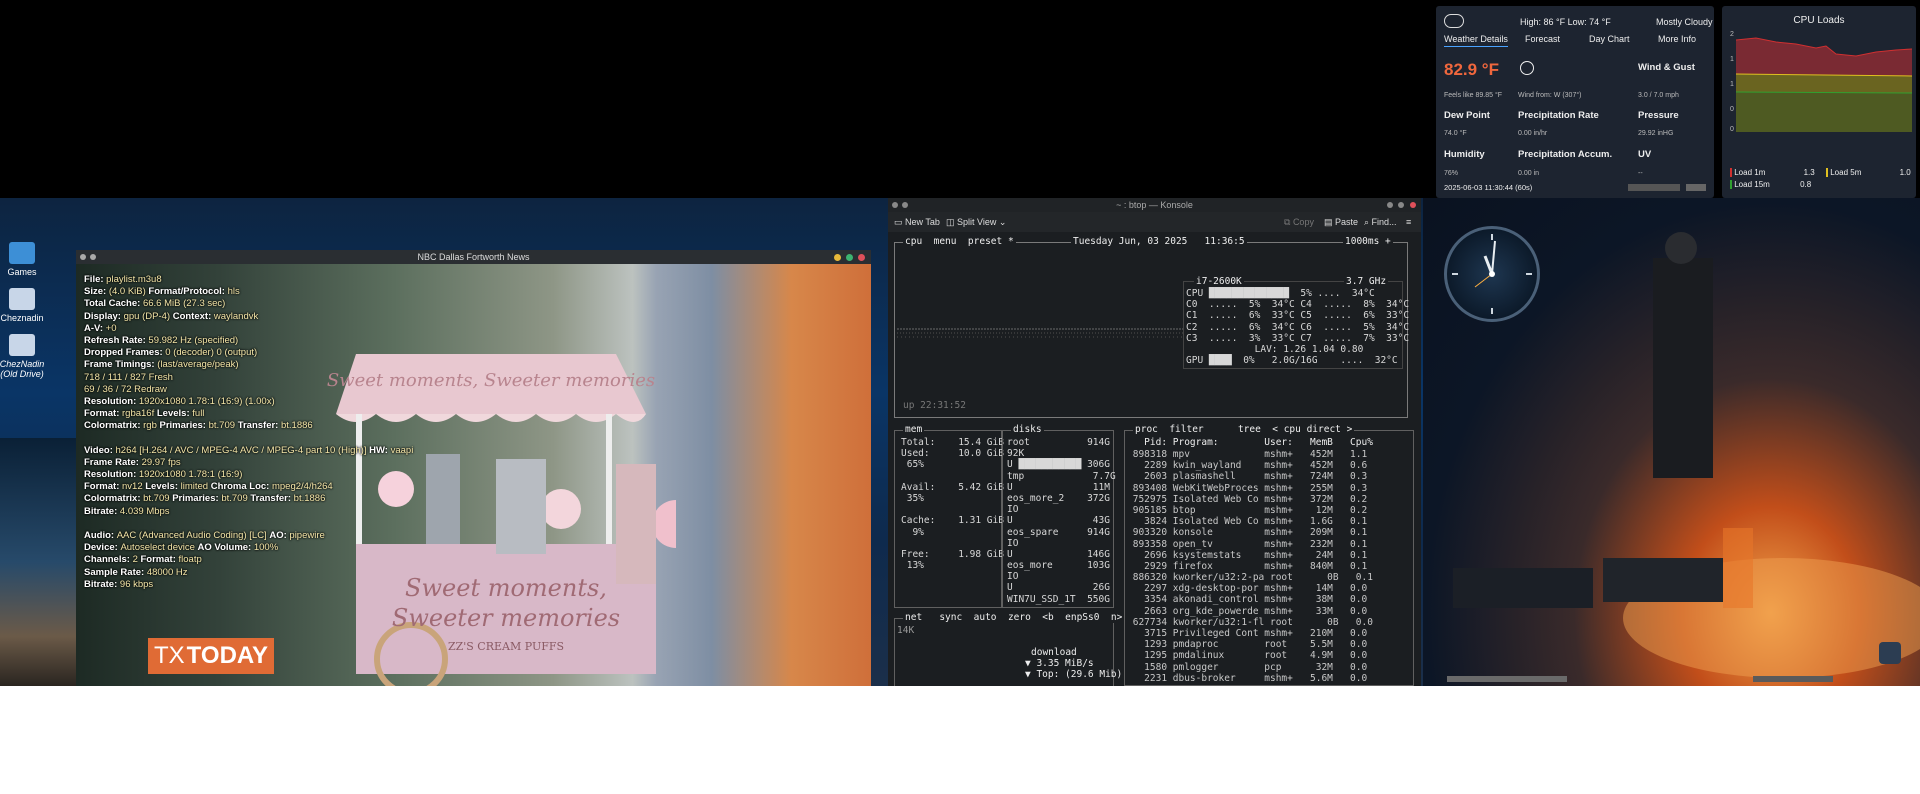 Image resolution: width=1920 pixels, height=794 pixels. Describe the element at coordinates (248, 329) in the screenshot. I see `stats-line: A-V: +0` at that location.